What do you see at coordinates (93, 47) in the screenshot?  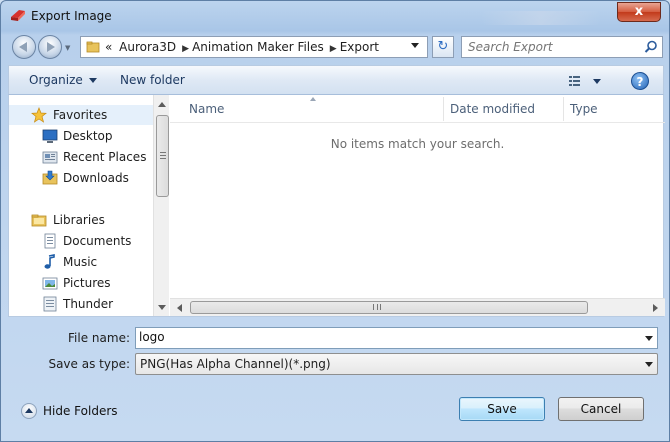 I see `folder-icon` at bounding box center [93, 47].